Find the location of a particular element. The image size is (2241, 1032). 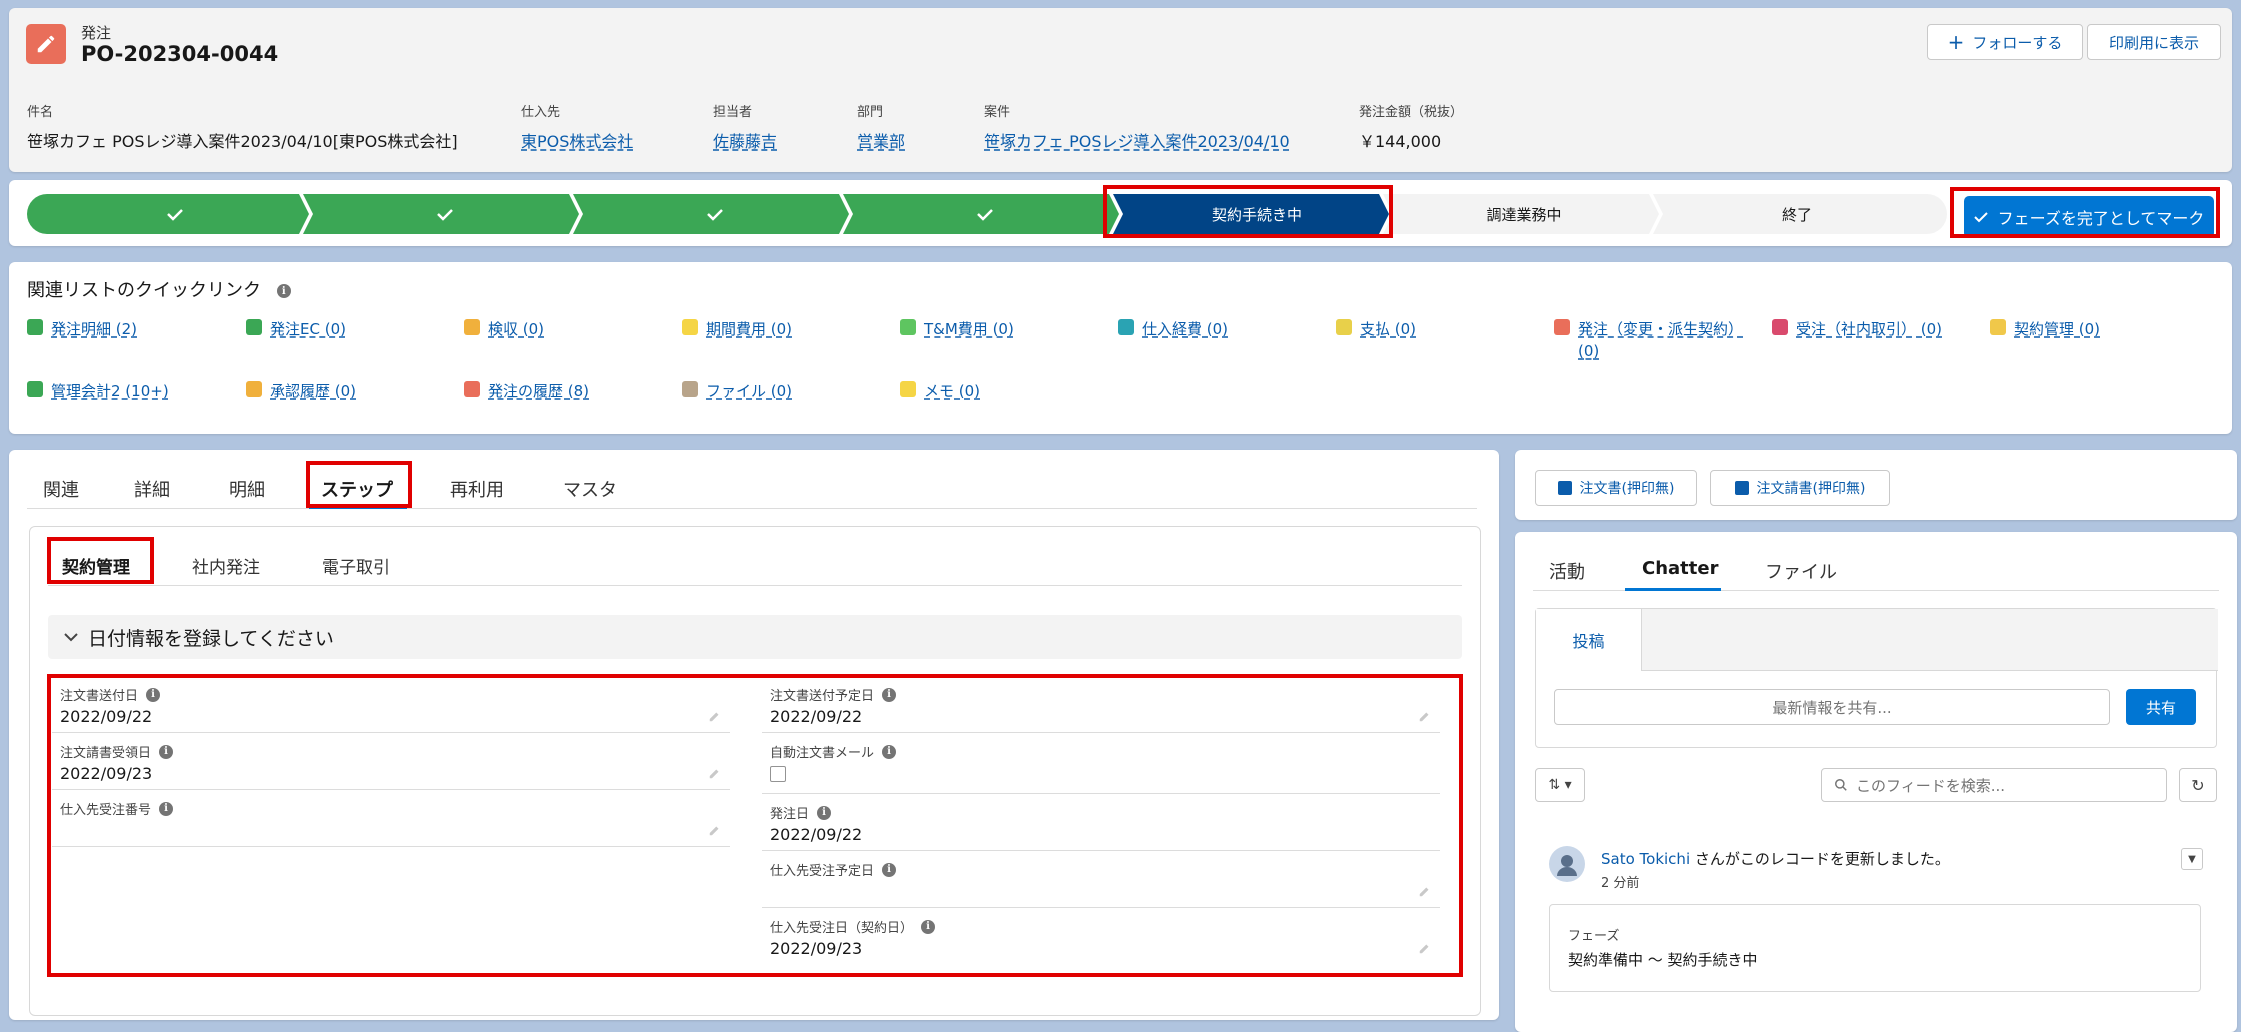

purchase-order-doc-button: 注文書(押印無) is located at coordinates (1616, 488).